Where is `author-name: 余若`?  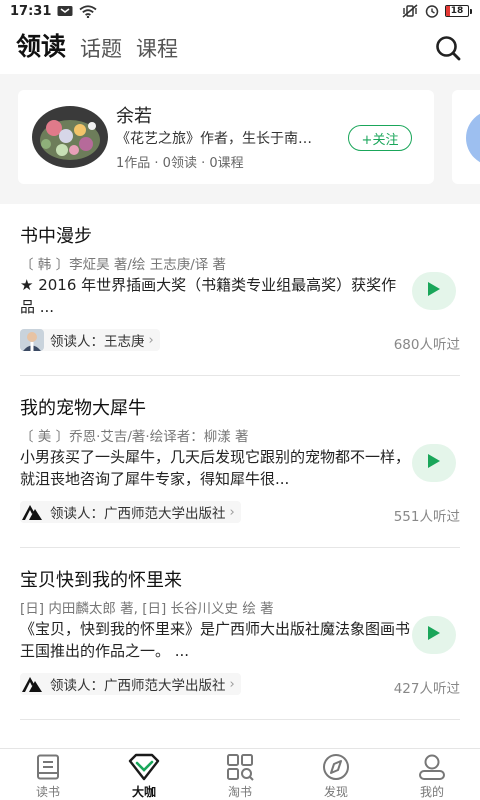 author-name: 余若 is located at coordinates (134, 116).